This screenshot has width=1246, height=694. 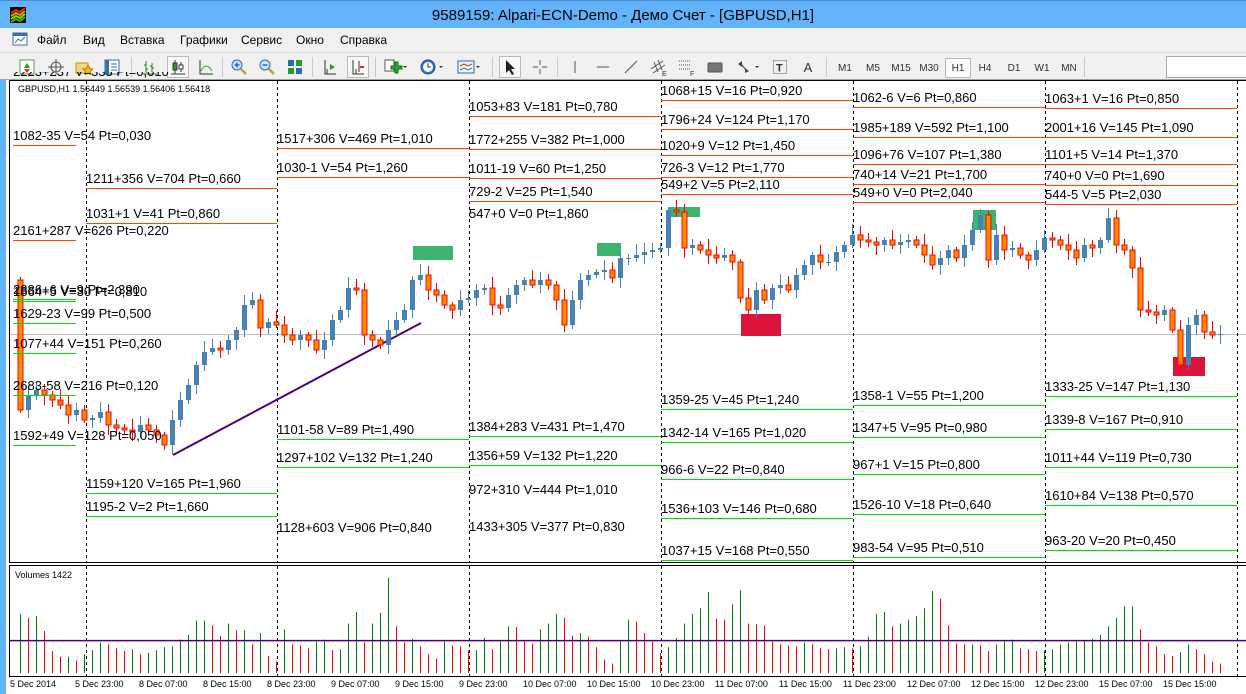 I want to click on level-label: 1011-19 V=60 Pt=1,250, so click(x=565, y=170).